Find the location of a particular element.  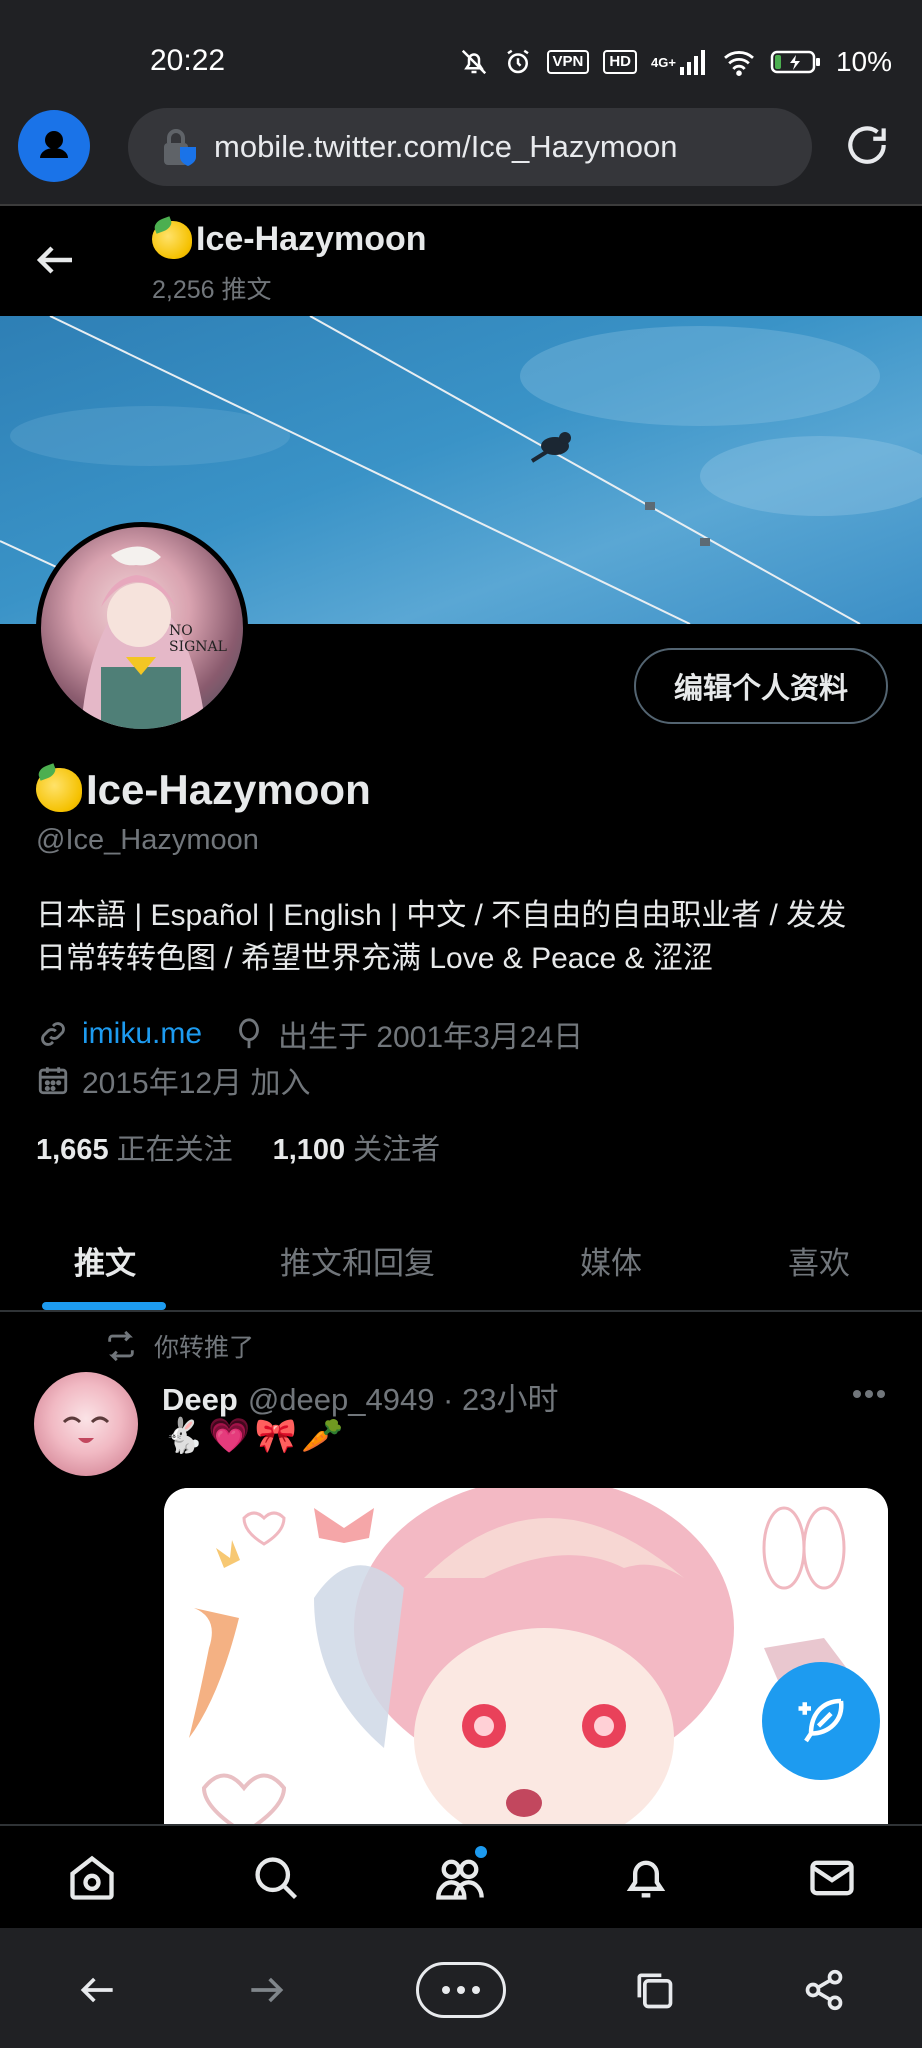

notification-dot is located at coordinates (481, 1852).